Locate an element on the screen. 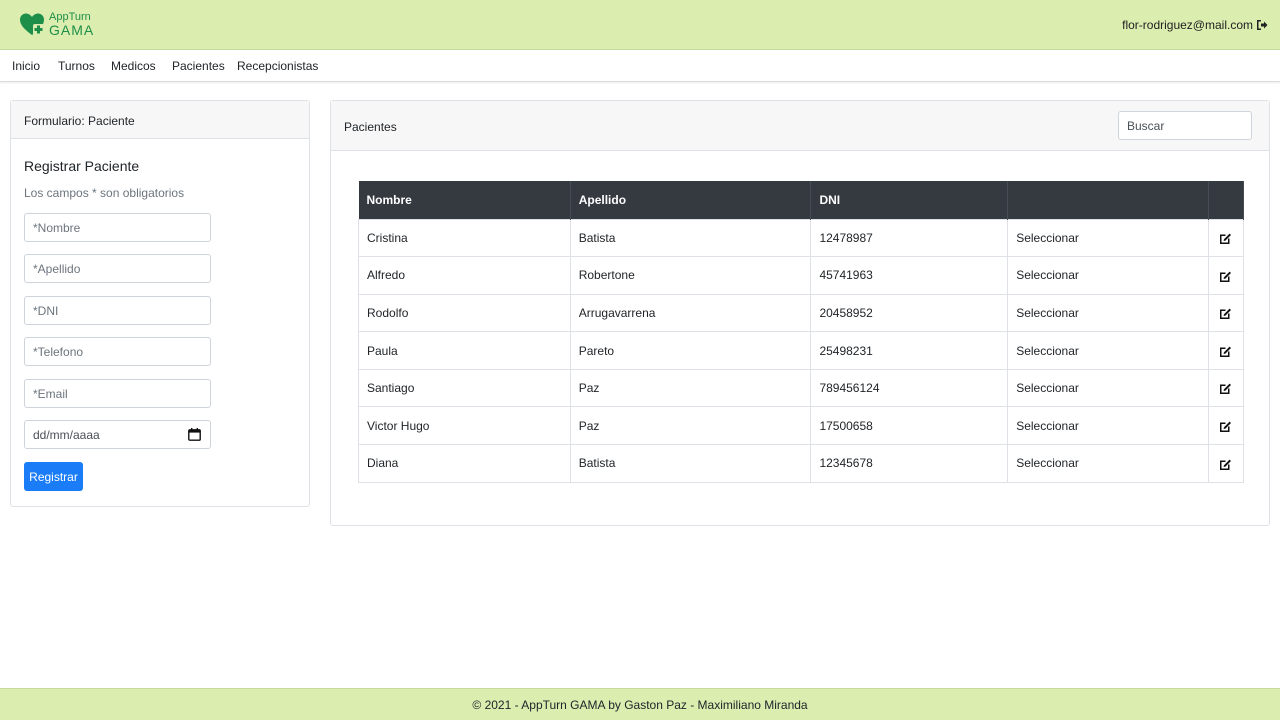  app-logo: AppTurn GAMA is located at coordinates (56, 24).